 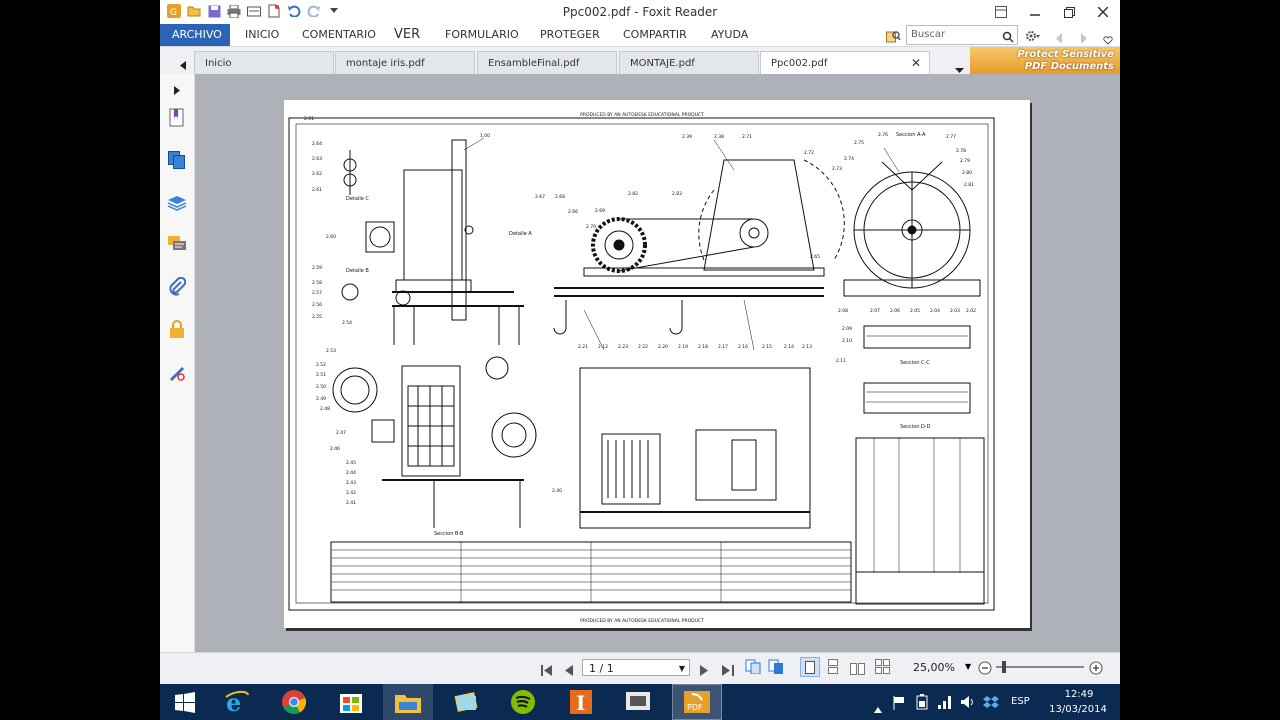 I want to click on part-callout: 2.69, so click(x=600, y=211).